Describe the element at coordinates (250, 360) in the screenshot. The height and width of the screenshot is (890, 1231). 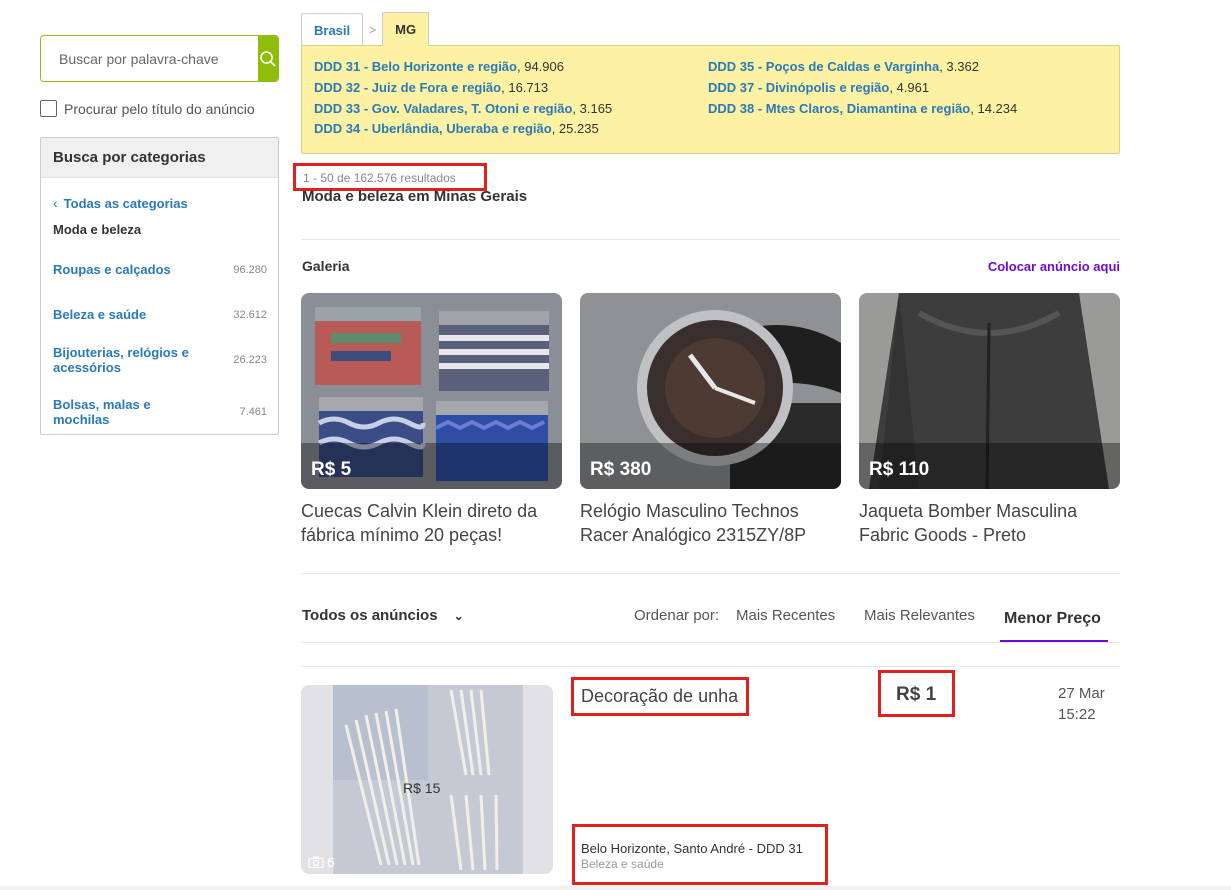
I see `category-item-count: 26.223` at that location.